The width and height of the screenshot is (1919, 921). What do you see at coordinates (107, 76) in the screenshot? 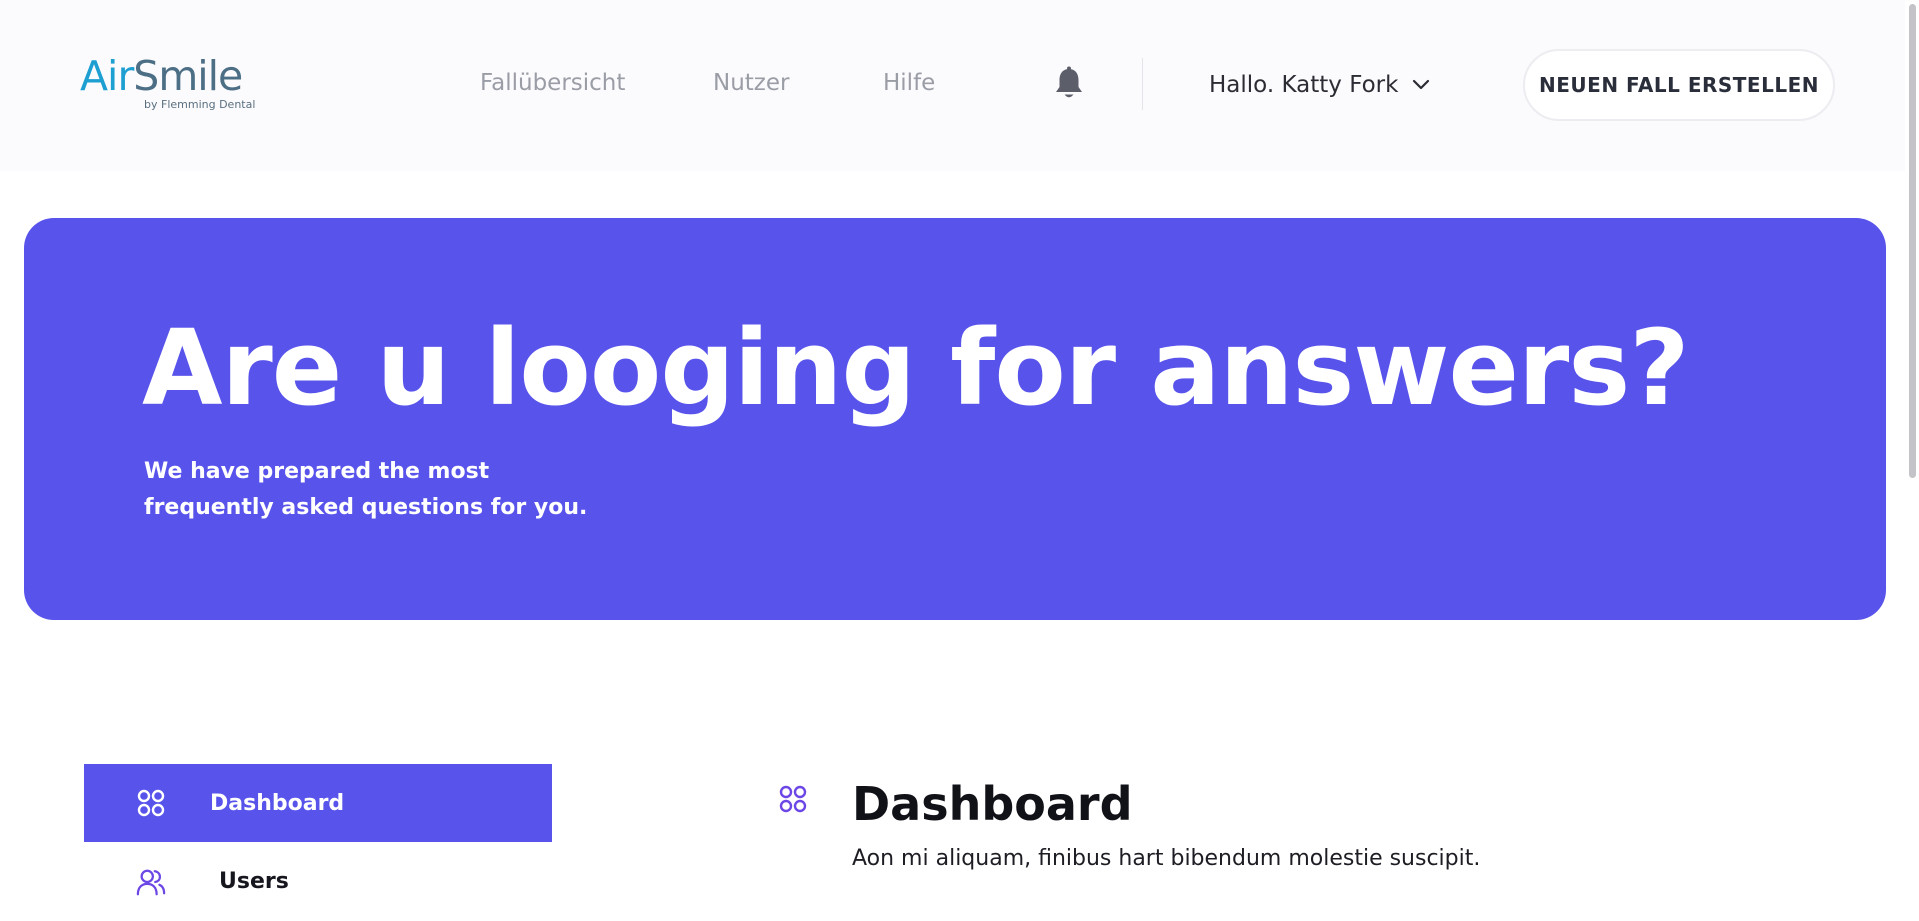
I see `logo-word-air: Air` at bounding box center [107, 76].